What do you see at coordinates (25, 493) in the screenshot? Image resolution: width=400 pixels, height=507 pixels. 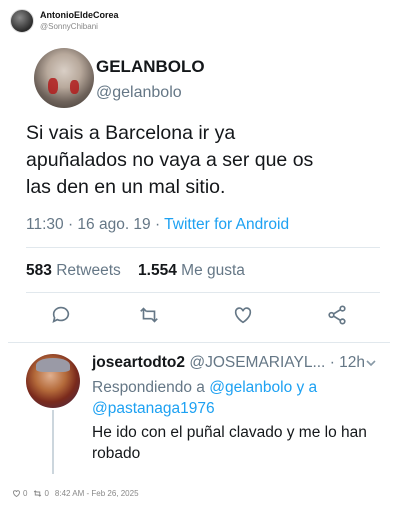 I see `outer-like-count: 0` at bounding box center [25, 493].